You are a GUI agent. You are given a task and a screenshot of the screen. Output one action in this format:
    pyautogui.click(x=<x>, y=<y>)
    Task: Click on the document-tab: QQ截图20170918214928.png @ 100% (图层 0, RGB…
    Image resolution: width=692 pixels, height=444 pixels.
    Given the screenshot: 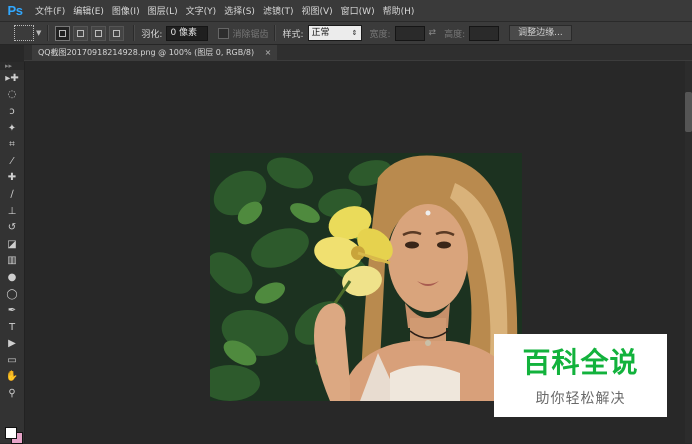 What is the action you would take?
    pyautogui.click(x=155, y=52)
    